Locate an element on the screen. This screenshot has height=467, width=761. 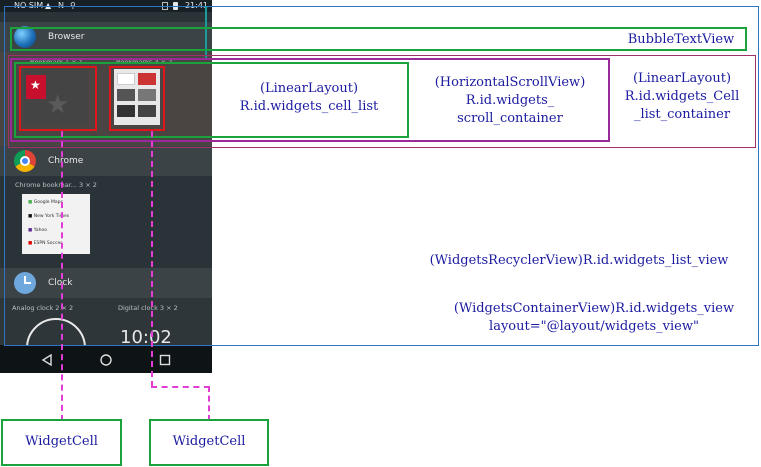
bookmark-widget-preview: ★ ★ is located at coordinates (56, 97).